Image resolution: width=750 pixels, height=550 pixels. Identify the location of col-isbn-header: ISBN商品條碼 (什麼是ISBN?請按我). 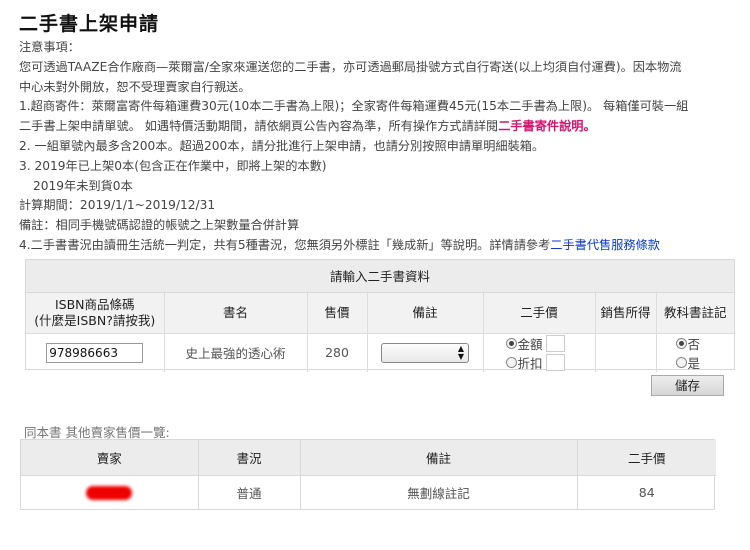
(95, 313).